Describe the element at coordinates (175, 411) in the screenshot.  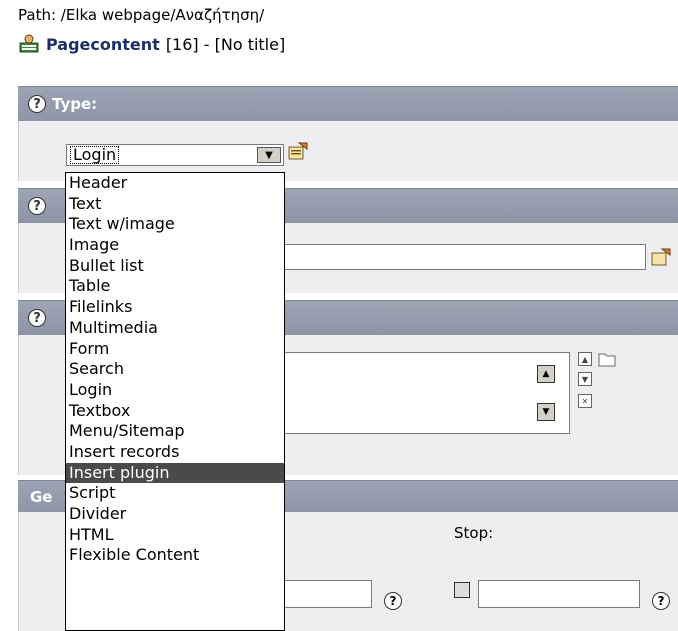
I see `dropdown-option: Textbox` at that location.